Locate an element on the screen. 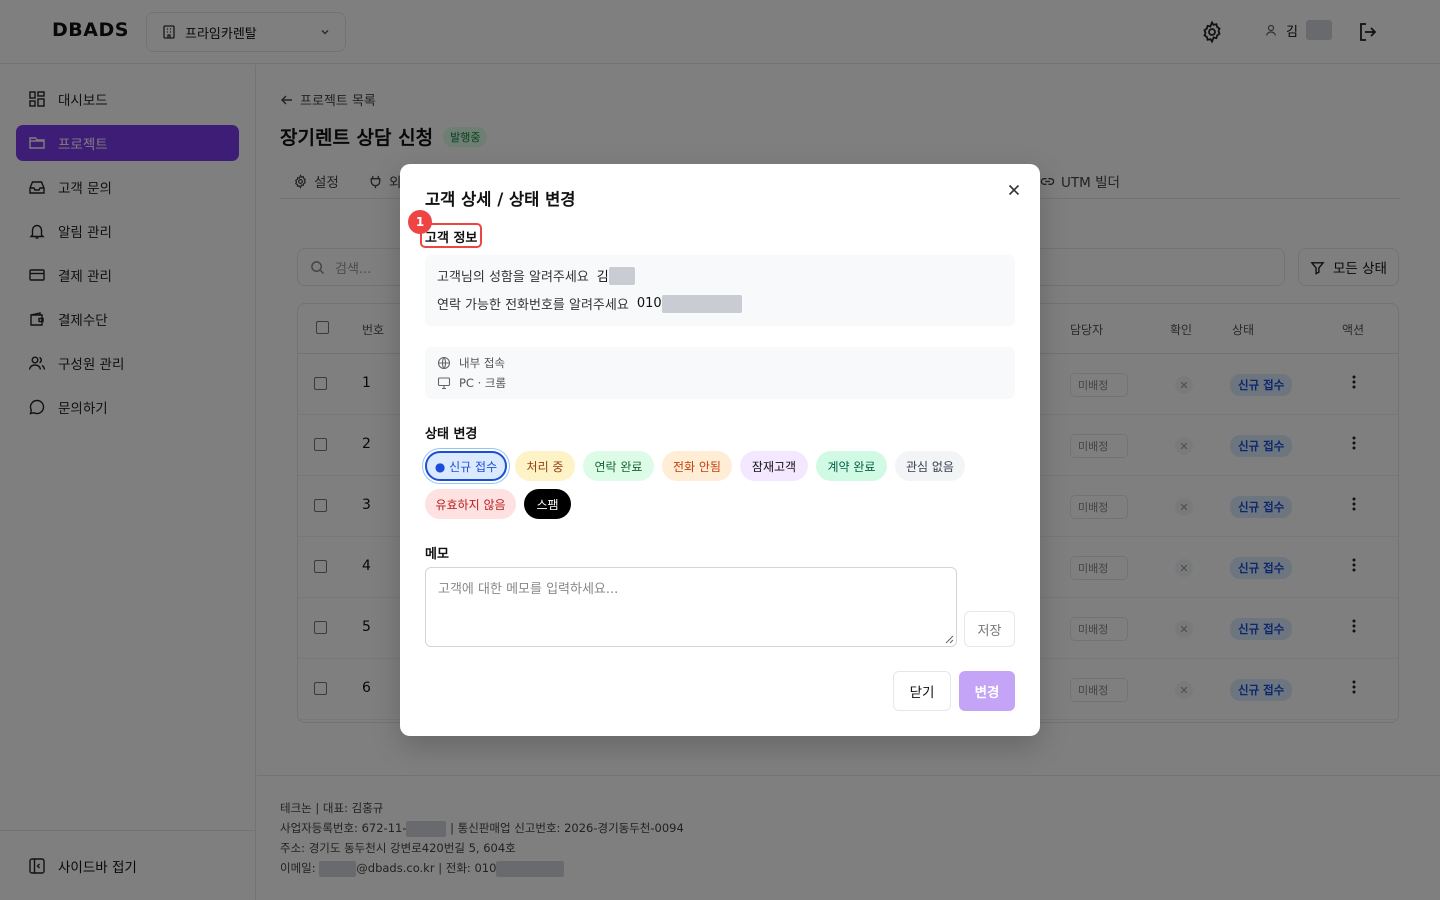 Image resolution: width=1440 pixels, height=900 pixels. status-option-chip: 관심 없음 is located at coordinates (930, 466).